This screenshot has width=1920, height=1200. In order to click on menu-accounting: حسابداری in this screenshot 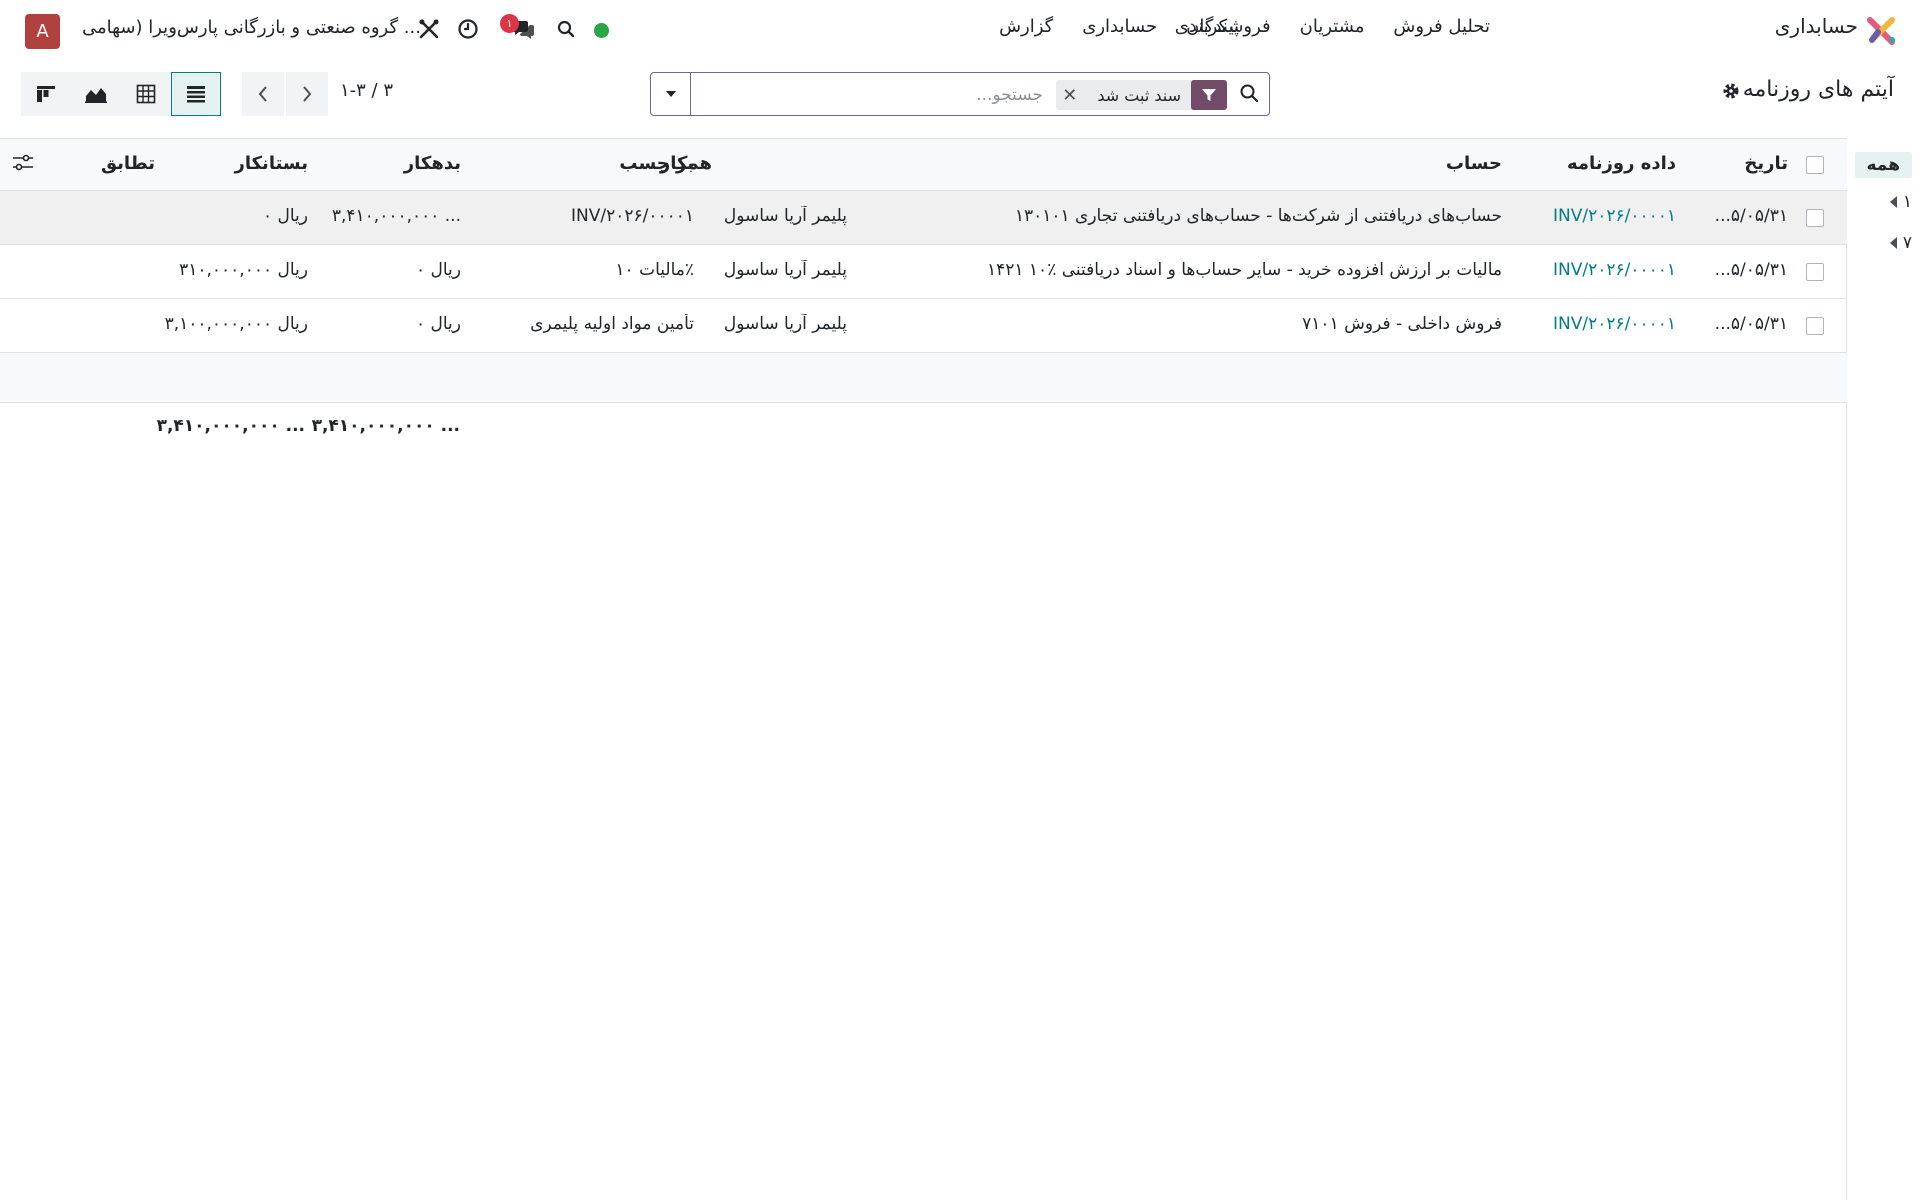, I will do `click(1119, 26)`.